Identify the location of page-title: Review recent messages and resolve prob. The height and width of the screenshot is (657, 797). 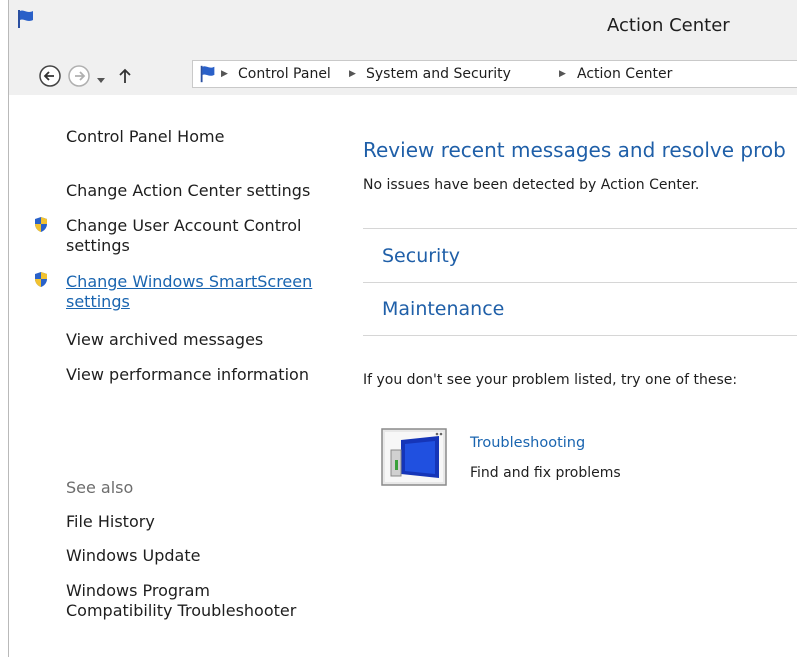
(574, 150).